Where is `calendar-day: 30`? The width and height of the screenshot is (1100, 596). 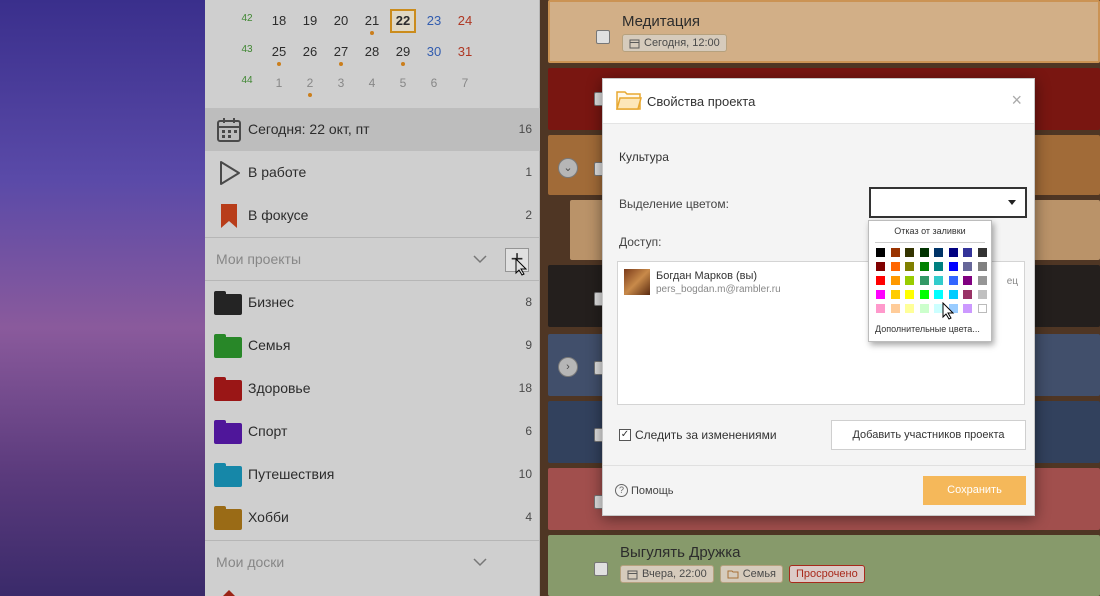
calendar-day: 30 is located at coordinates (434, 52).